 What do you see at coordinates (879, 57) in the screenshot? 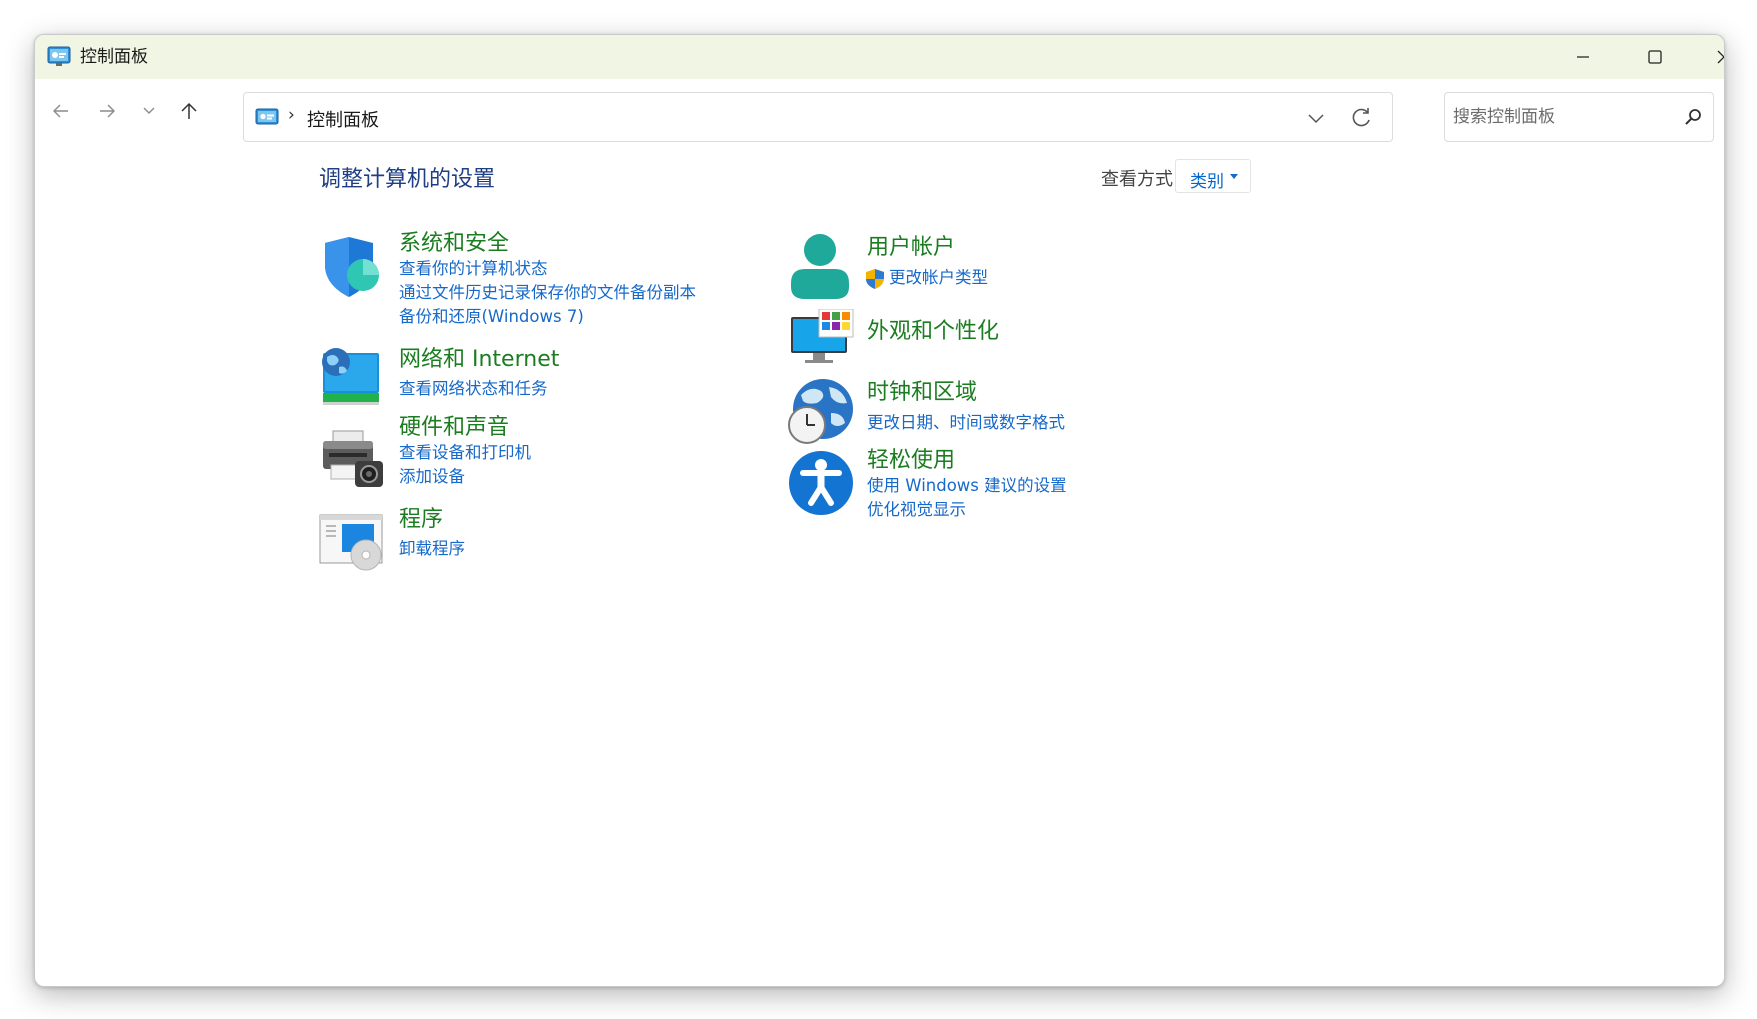
I see `title-bar: 控制面板` at bounding box center [879, 57].